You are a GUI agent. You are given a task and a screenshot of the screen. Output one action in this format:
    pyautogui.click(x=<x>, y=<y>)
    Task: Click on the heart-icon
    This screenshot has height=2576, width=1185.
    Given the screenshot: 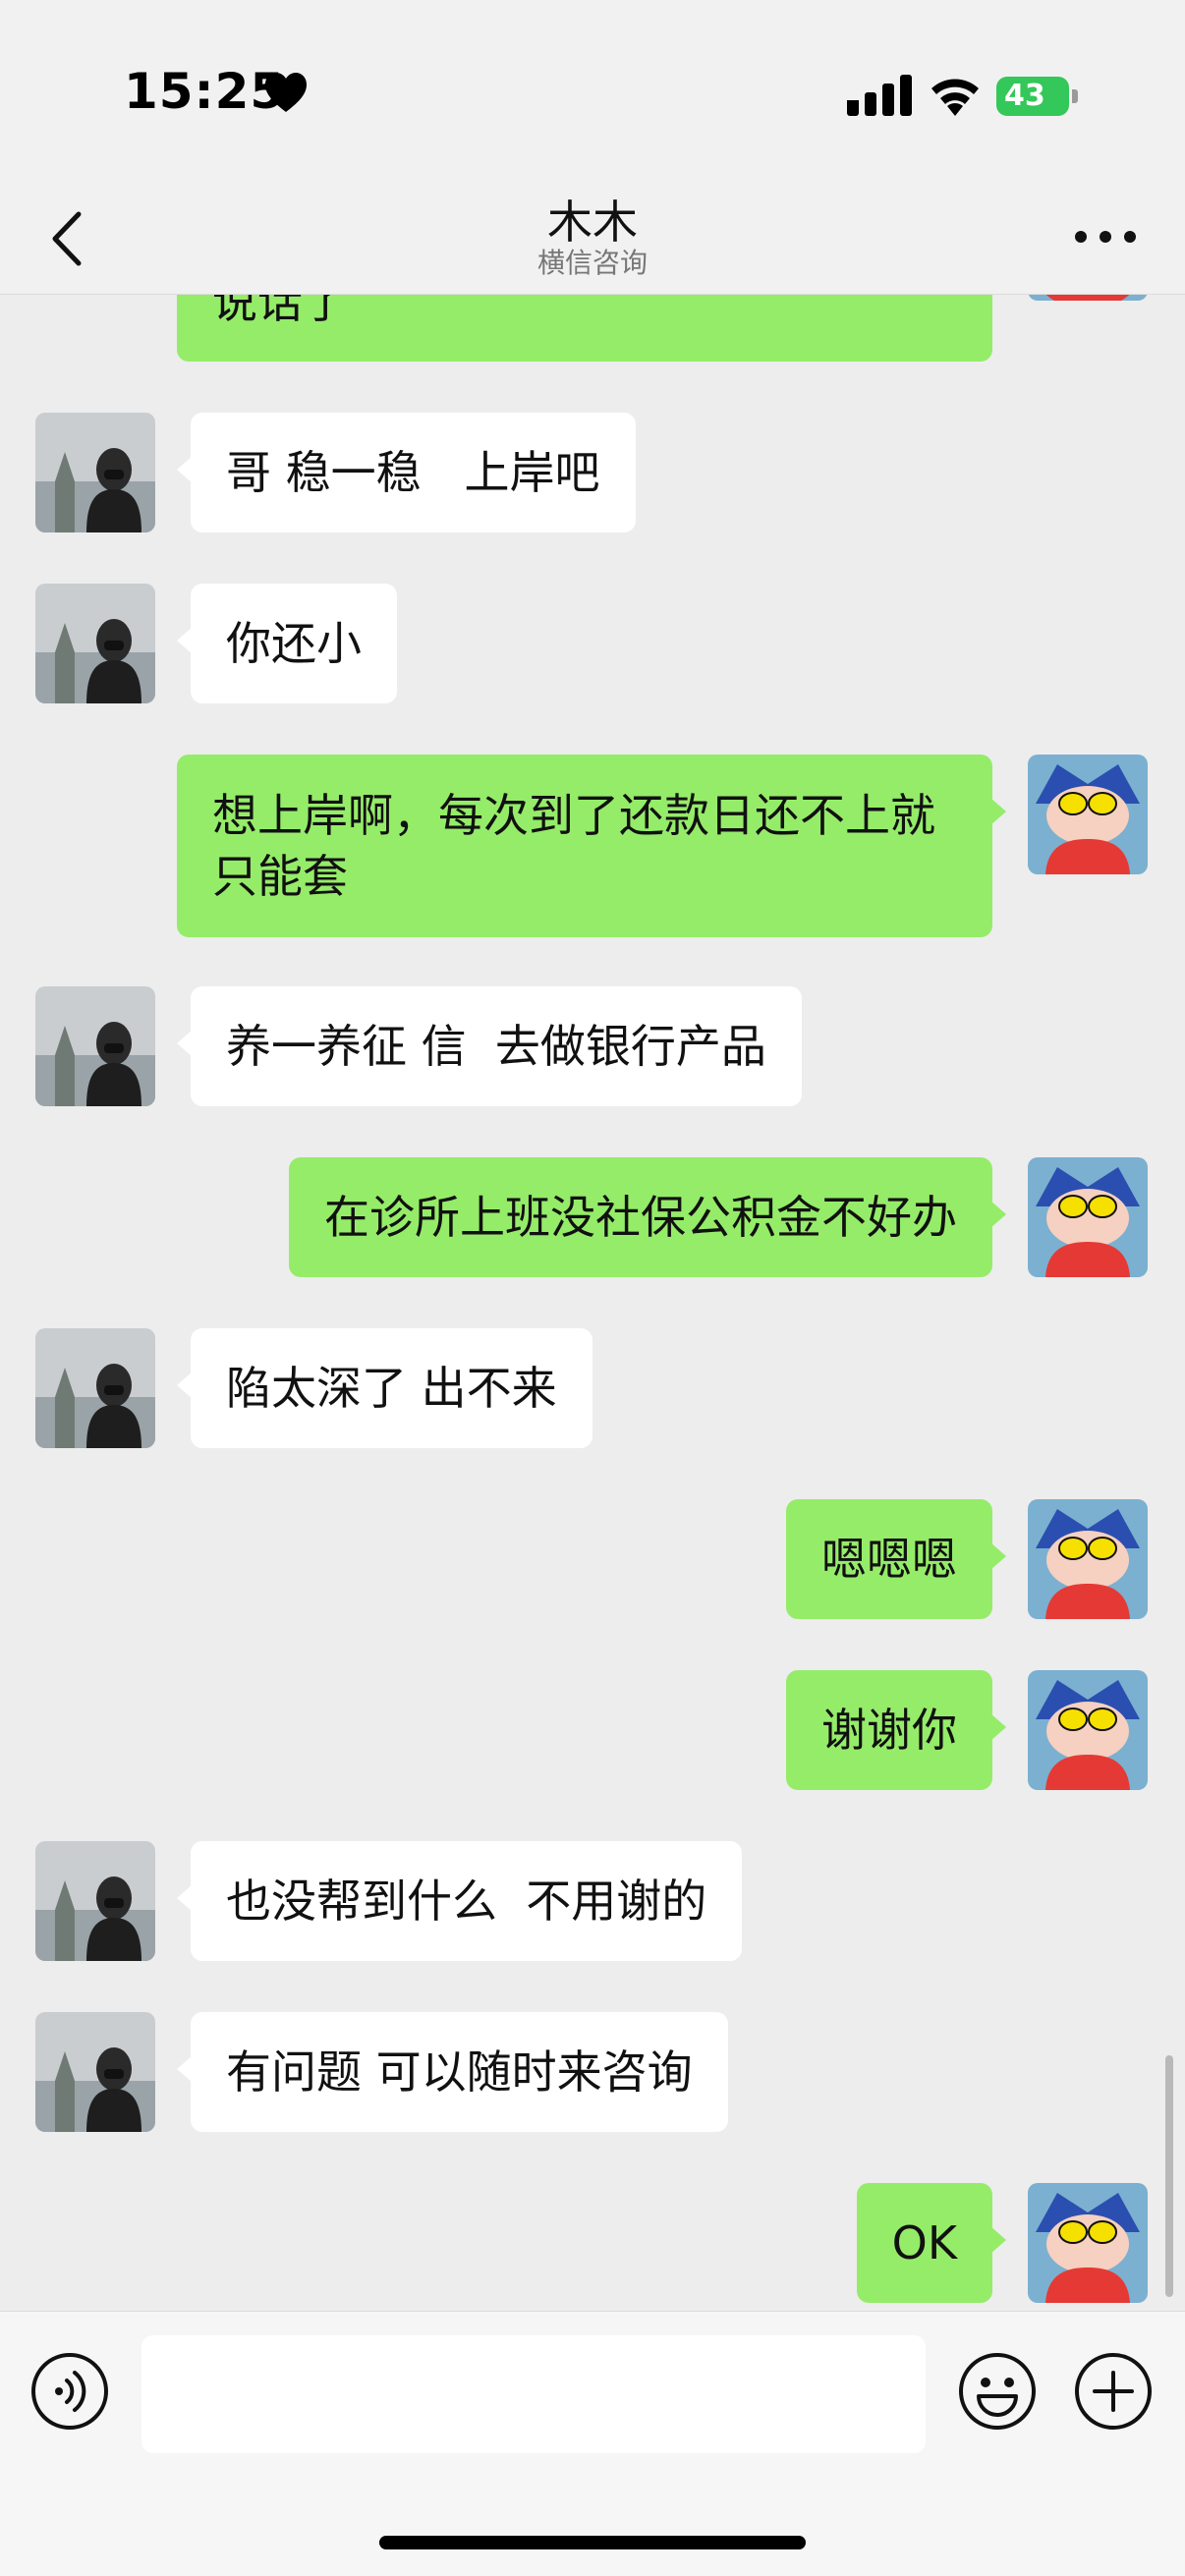 What is the action you would take?
    pyautogui.click(x=286, y=92)
    